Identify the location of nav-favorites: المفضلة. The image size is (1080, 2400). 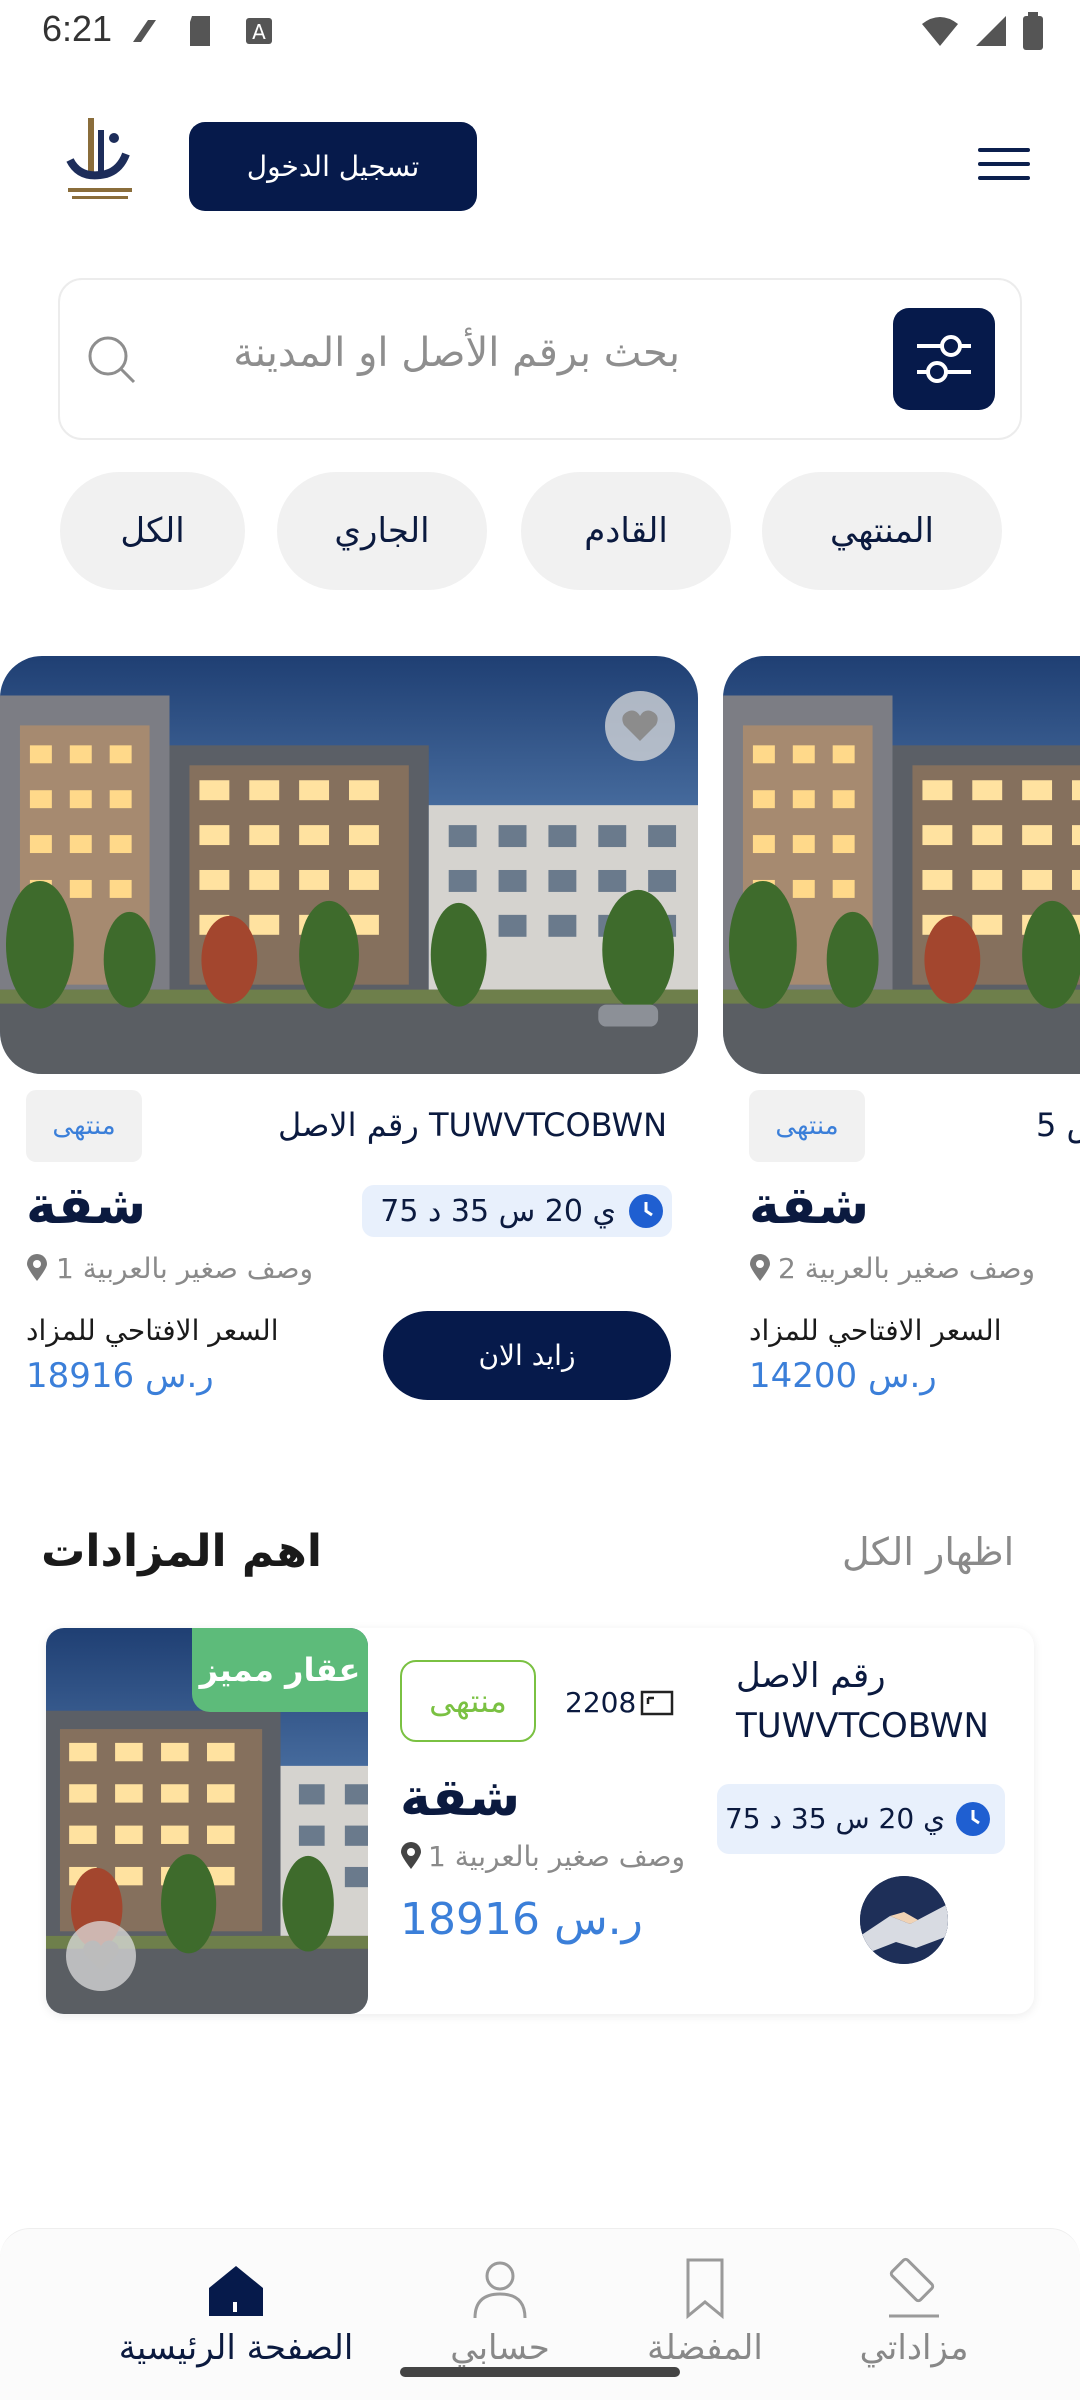
(705, 2311).